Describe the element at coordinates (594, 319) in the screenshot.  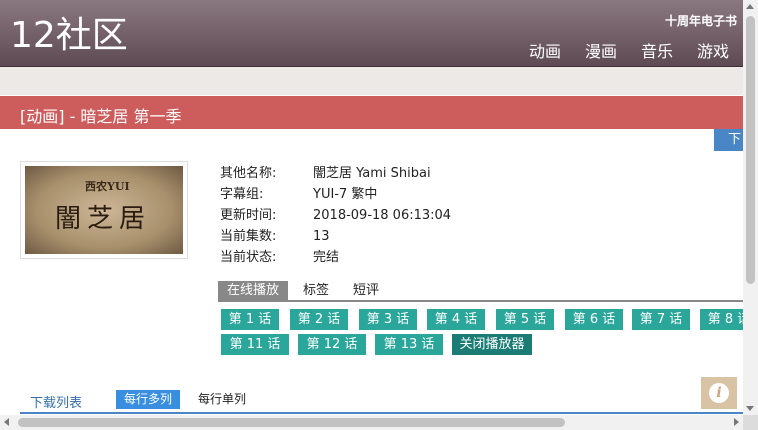
I see `episode-button: 第 6 话` at that location.